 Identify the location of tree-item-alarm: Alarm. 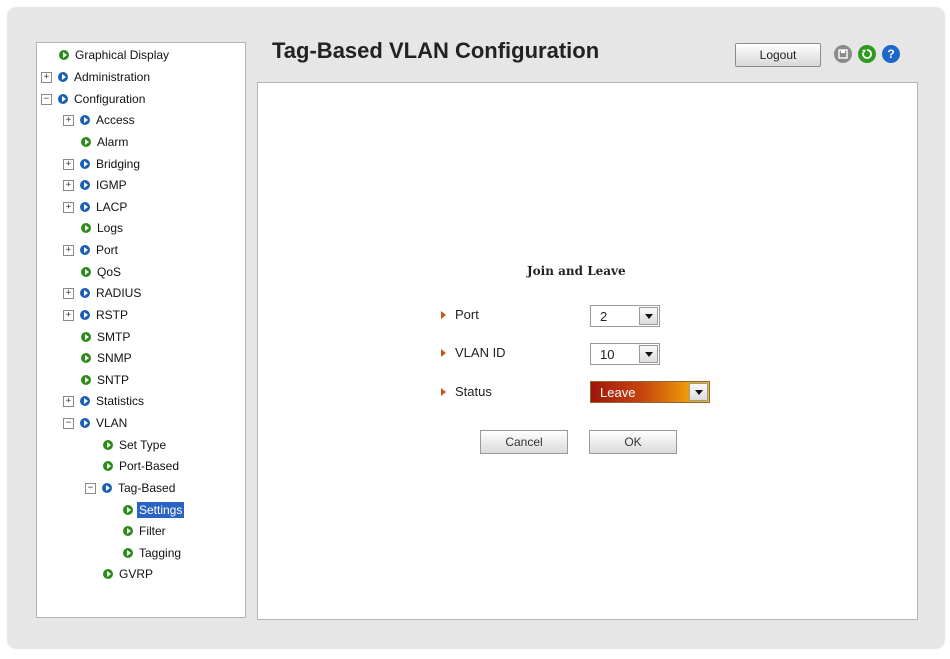
(105, 142).